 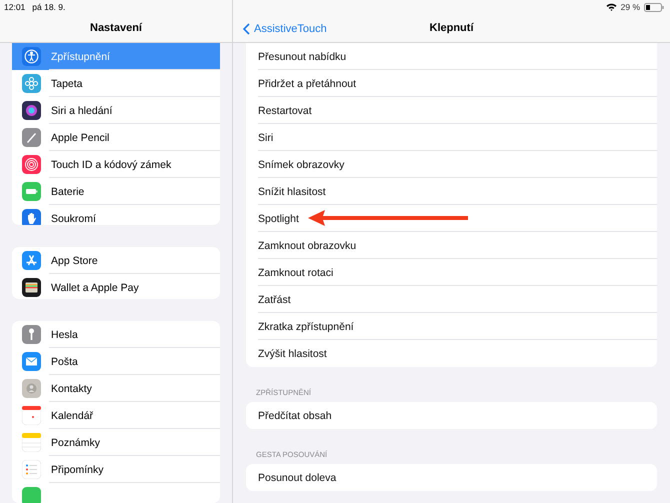 What do you see at coordinates (116, 388) in the screenshot?
I see `sidebar-item: Kontakty` at bounding box center [116, 388].